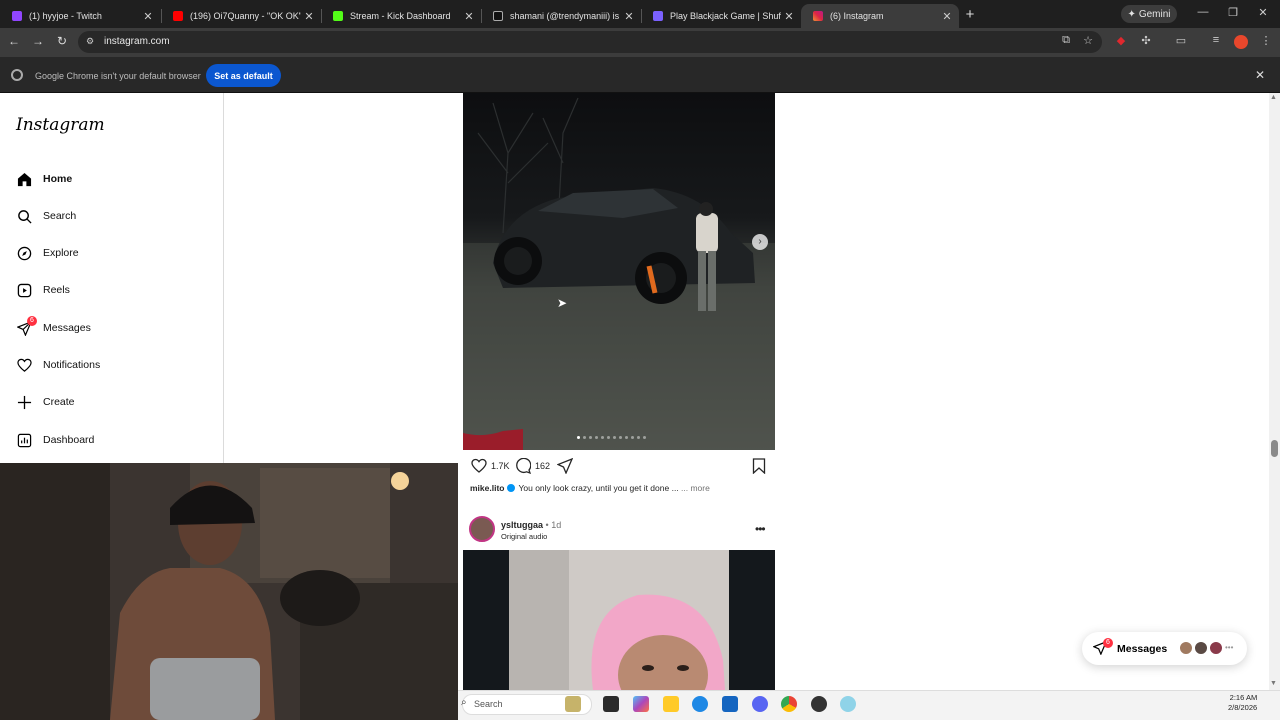 The image size is (1280, 720). I want to click on kick-favicon-icon, so click(338, 16).